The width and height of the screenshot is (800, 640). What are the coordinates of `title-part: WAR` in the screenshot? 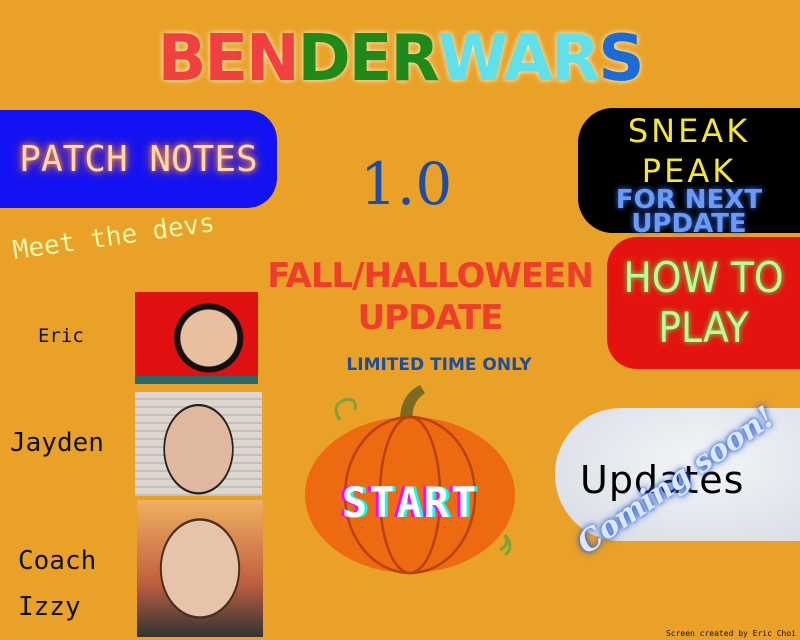 It's located at (519, 59).